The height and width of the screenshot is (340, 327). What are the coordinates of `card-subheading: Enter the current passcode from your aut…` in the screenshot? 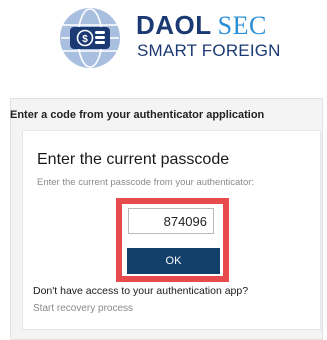 It's located at (146, 182).